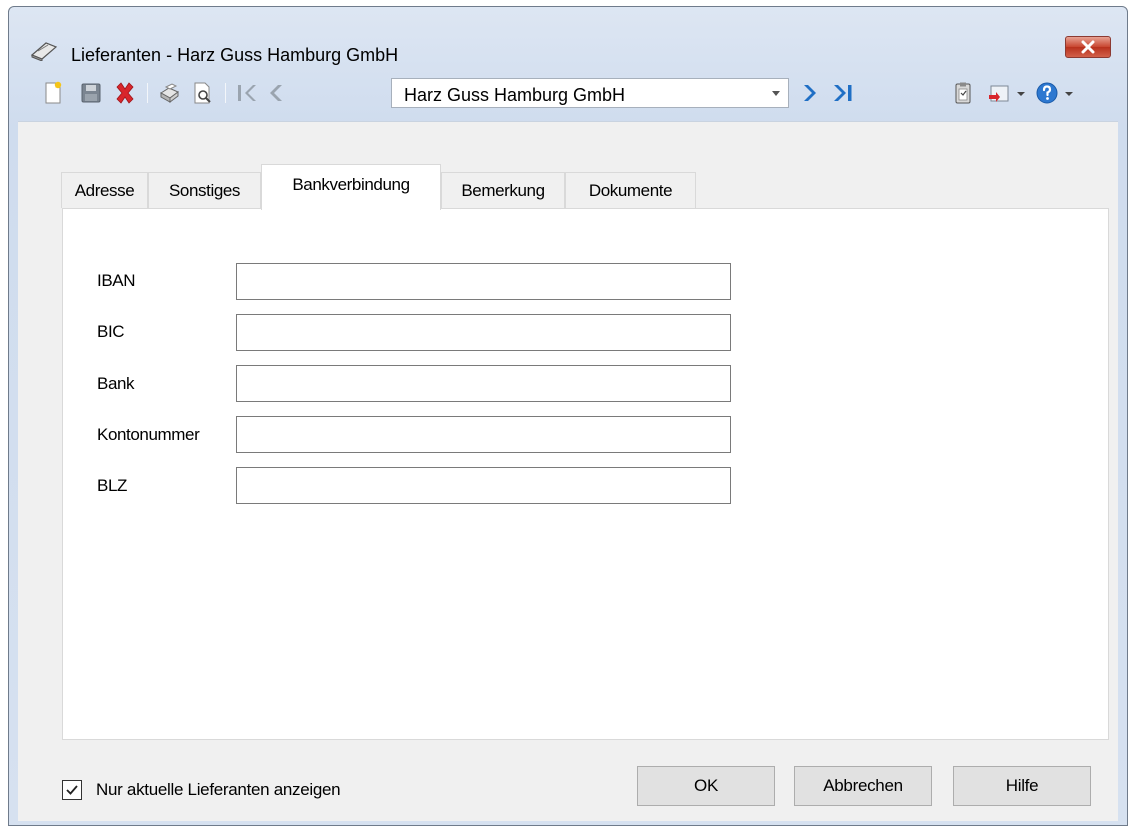 The image size is (1135, 832). I want to click on toolbar: Harz Guss Hamburg GmbH, so click(577, 93).